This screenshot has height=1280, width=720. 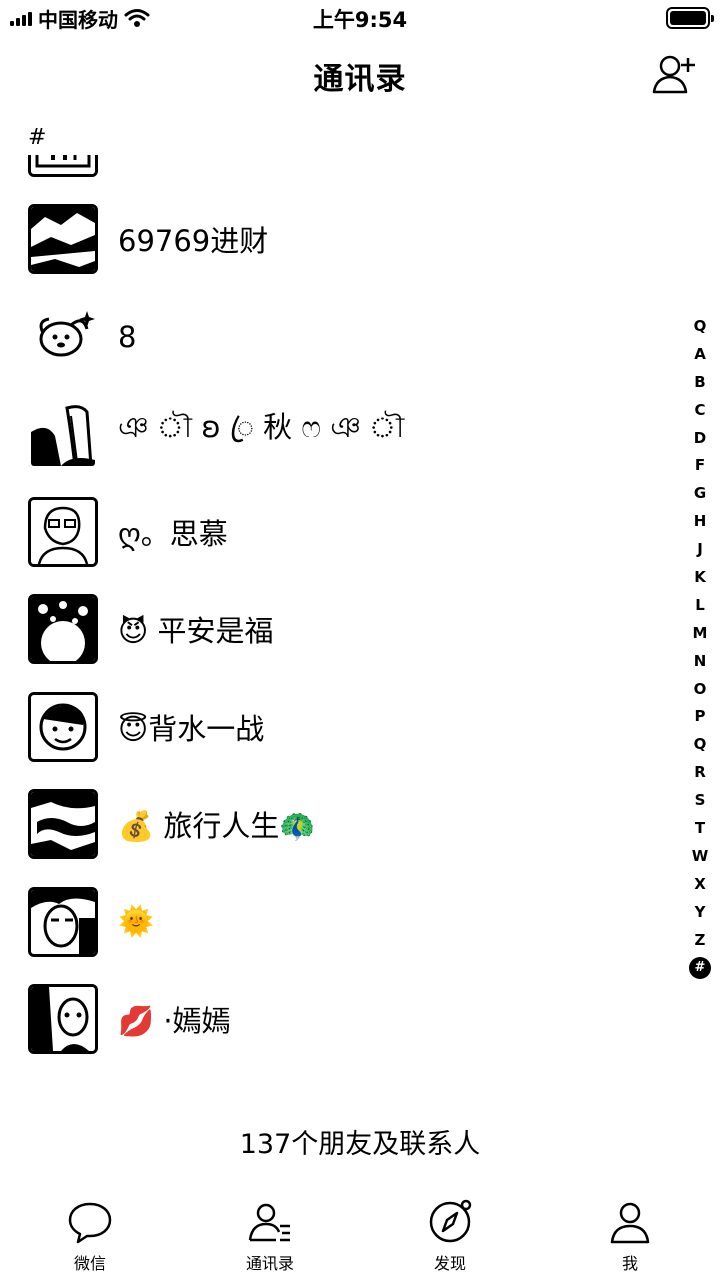 What do you see at coordinates (690, 18) in the screenshot?
I see `battery-icon` at bounding box center [690, 18].